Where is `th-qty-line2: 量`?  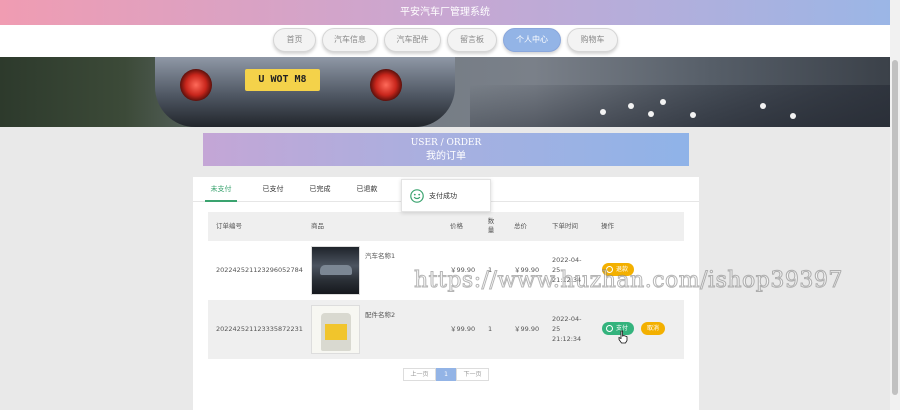
th-qty-line2: 量 is located at coordinates (491, 230).